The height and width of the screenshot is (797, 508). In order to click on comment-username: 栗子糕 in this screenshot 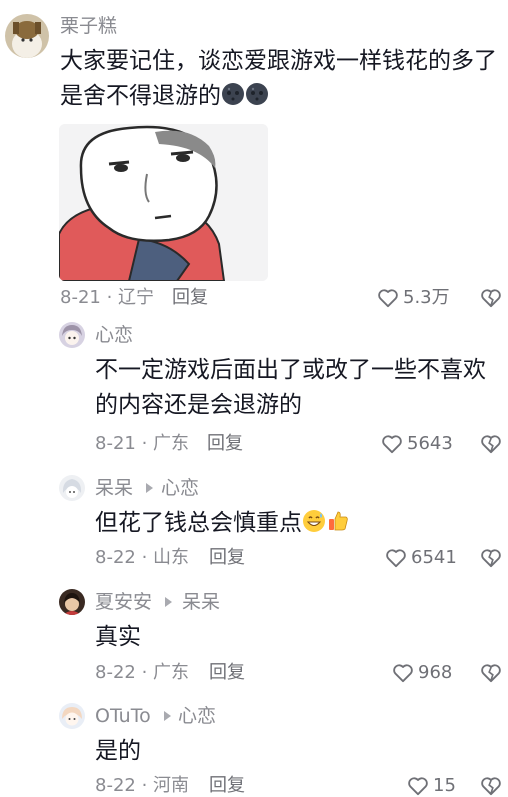, I will do `click(88, 26)`.